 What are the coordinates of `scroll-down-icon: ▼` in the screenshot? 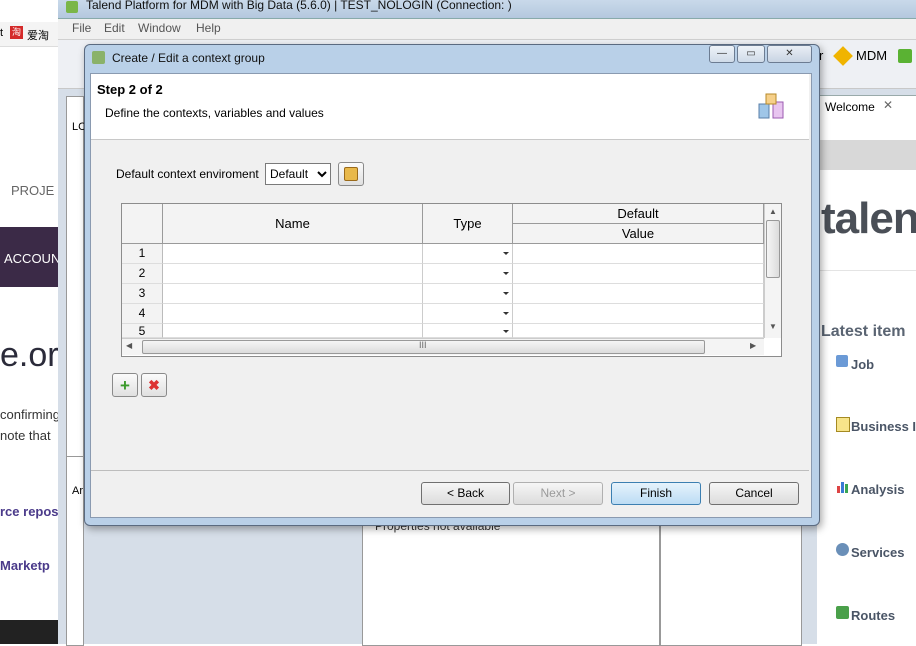 It's located at (773, 326).